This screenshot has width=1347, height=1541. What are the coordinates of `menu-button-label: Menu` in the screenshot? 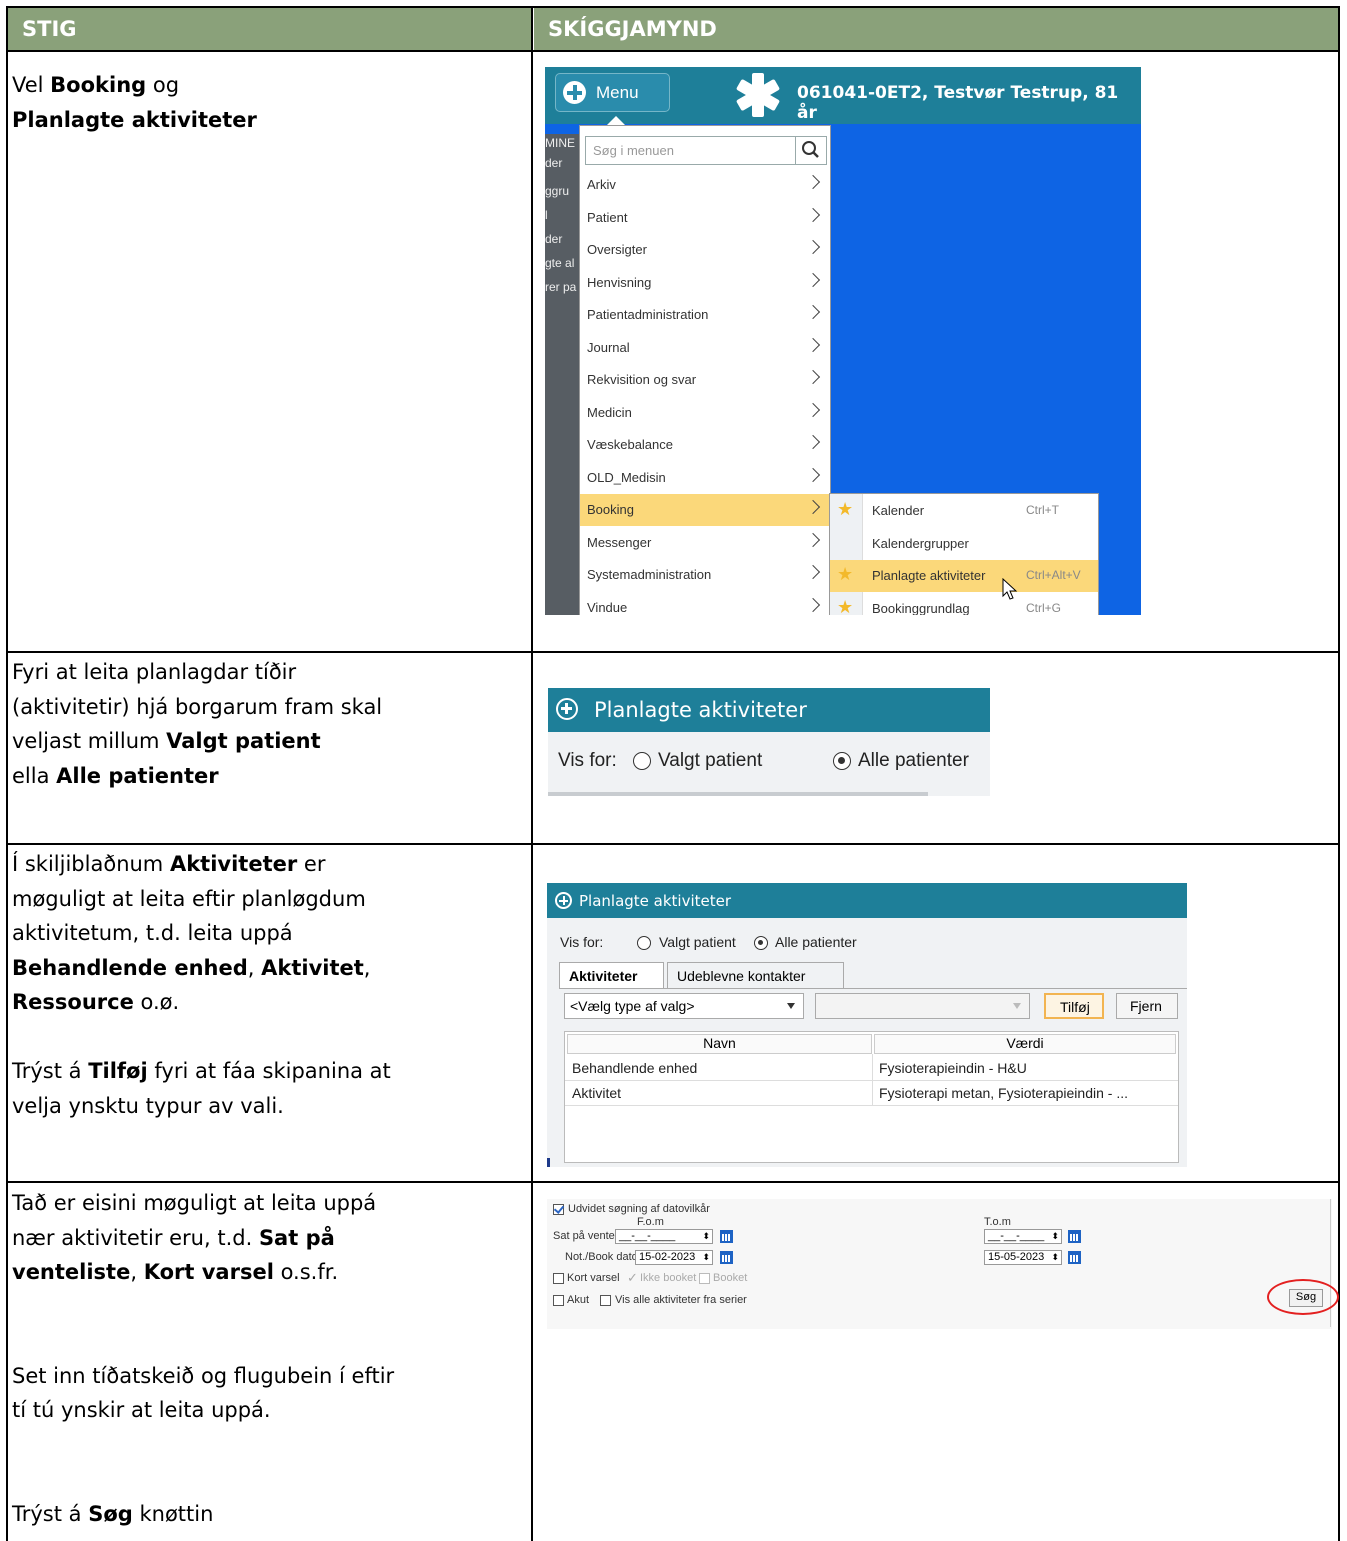 It's located at (617, 92).